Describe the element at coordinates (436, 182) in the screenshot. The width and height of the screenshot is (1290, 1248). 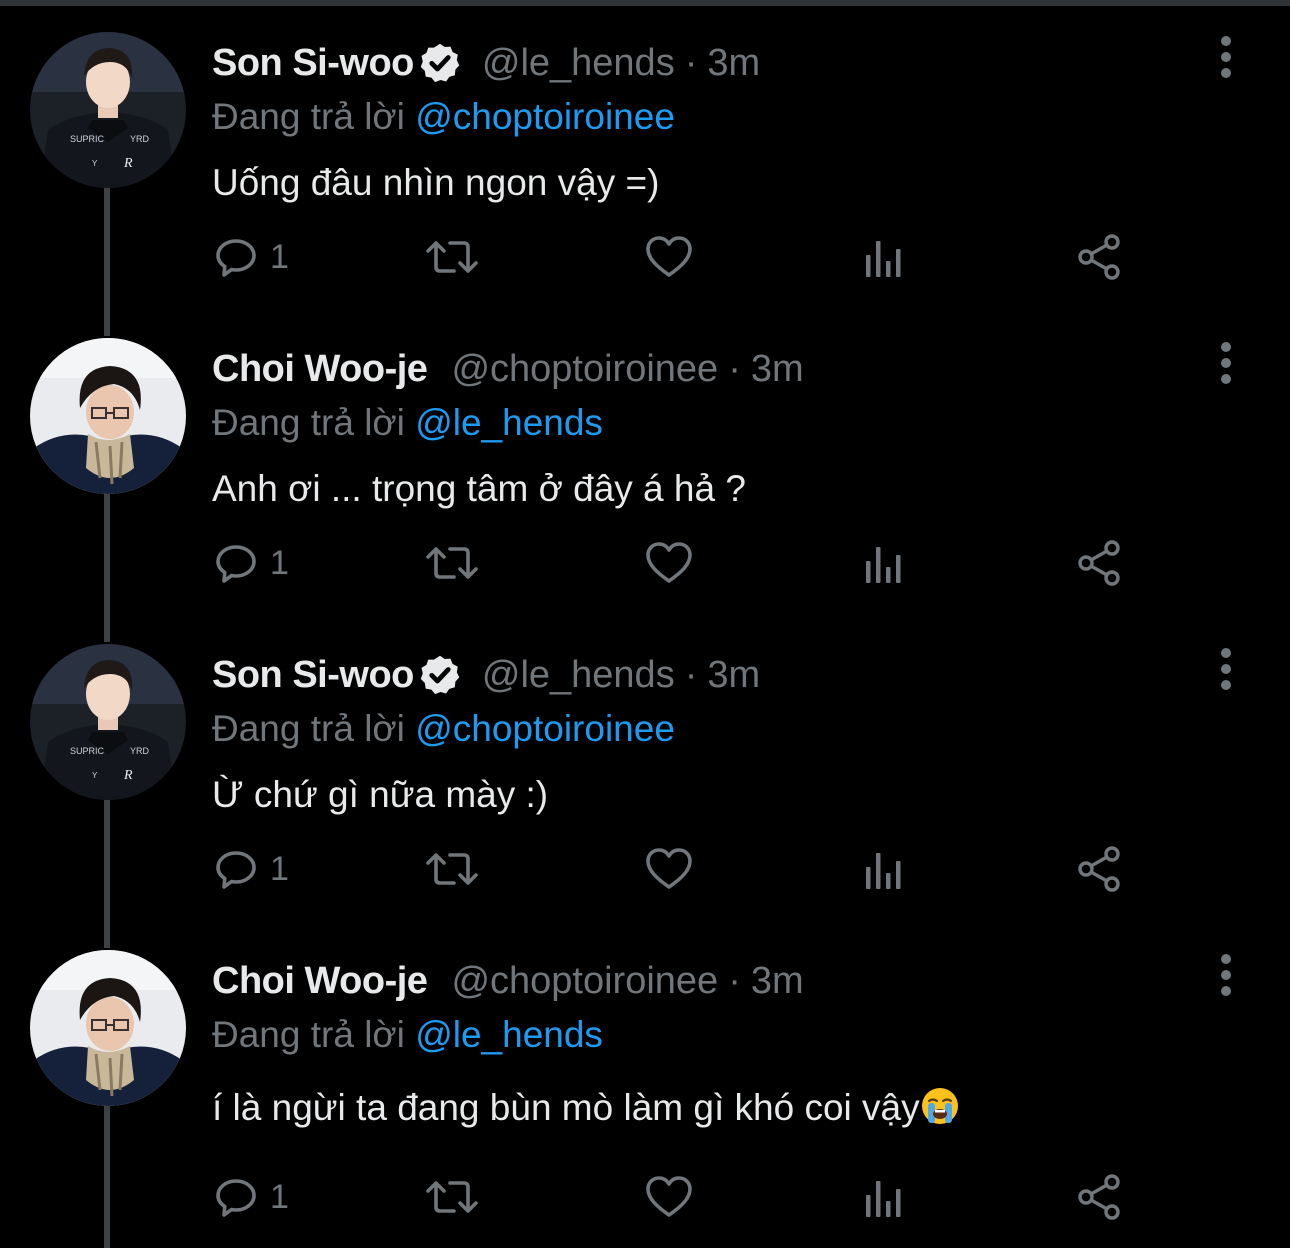
I see `tweet-text-content: Uống đâu nhìn ngon vậy =)` at that location.